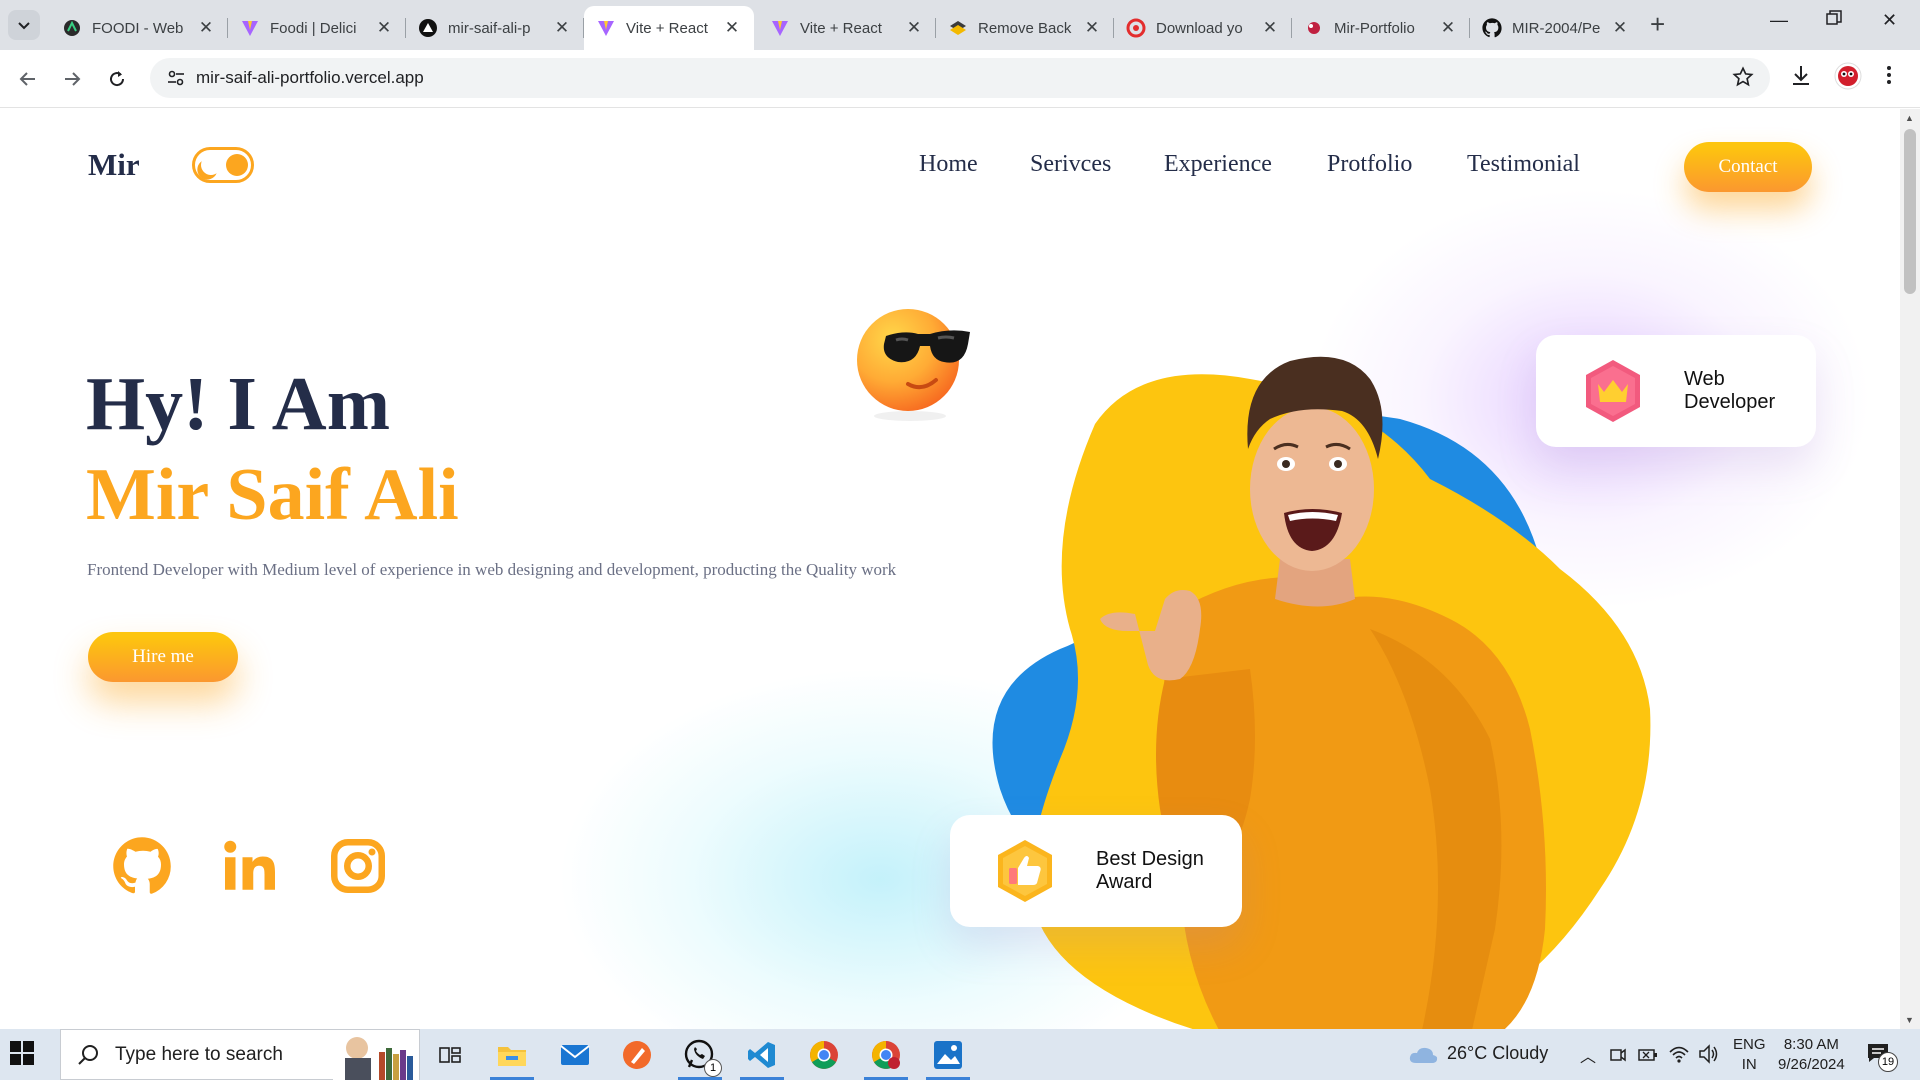 The height and width of the screenshot is (1080, 1920). Describe the element at coordinates (358, 866) in the screenshot. I see `instagram-icon` at that location.